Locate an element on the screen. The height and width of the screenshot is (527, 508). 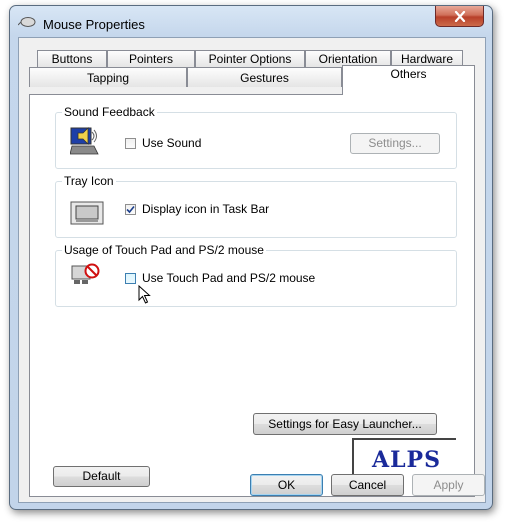
checkmark-icon is located at coordinates (130, 209).